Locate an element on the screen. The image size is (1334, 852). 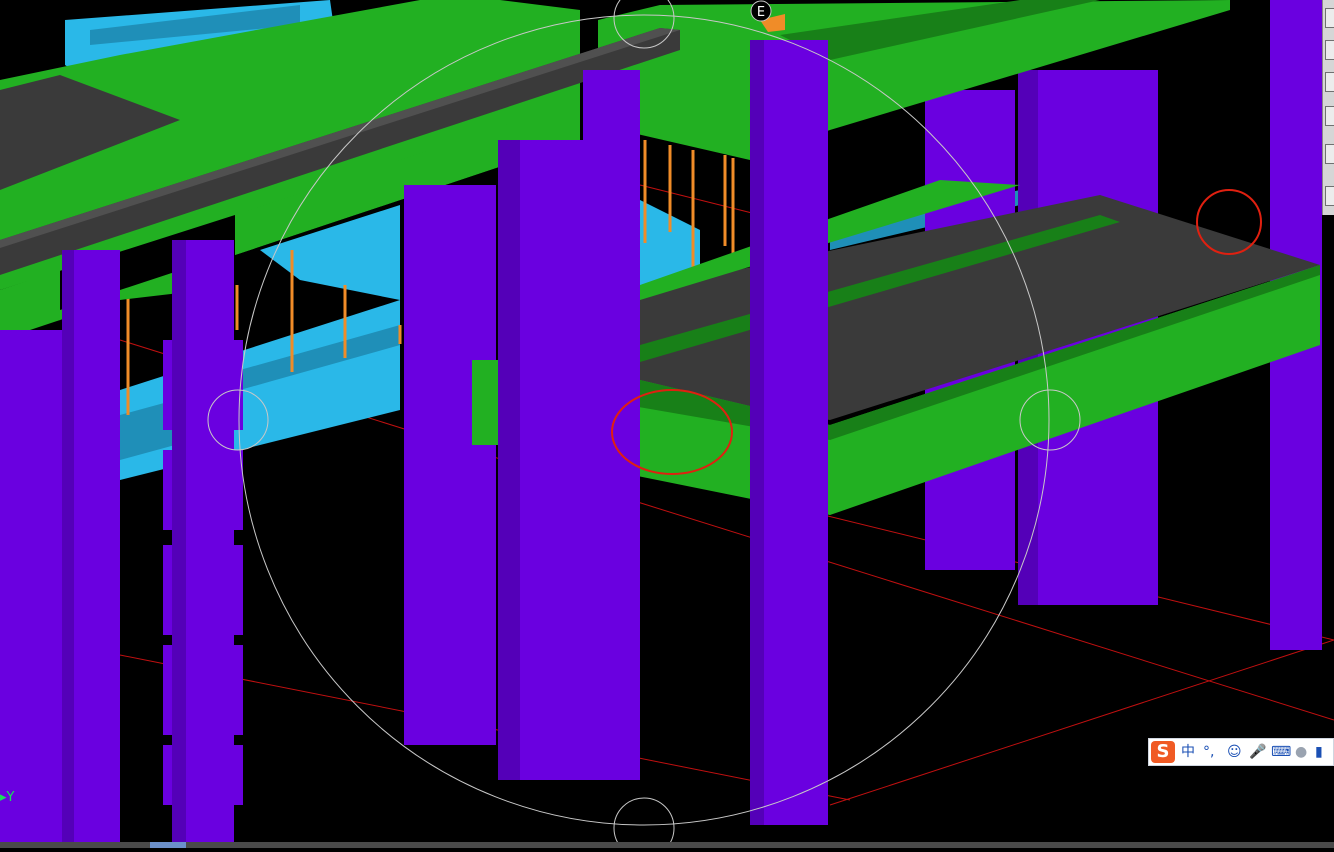
sogou-logo-icon: S is located at coordinates (1163, 752).